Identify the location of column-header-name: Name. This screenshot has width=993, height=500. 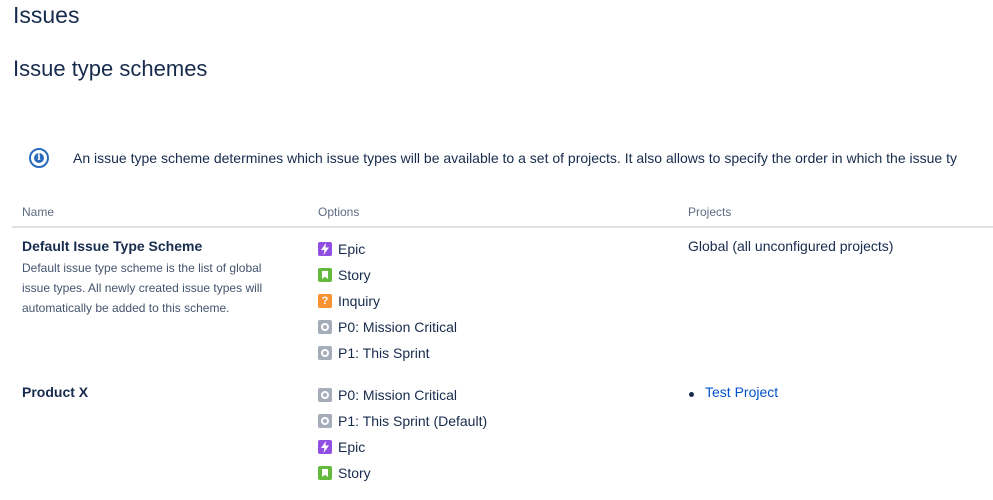
(38, 212).